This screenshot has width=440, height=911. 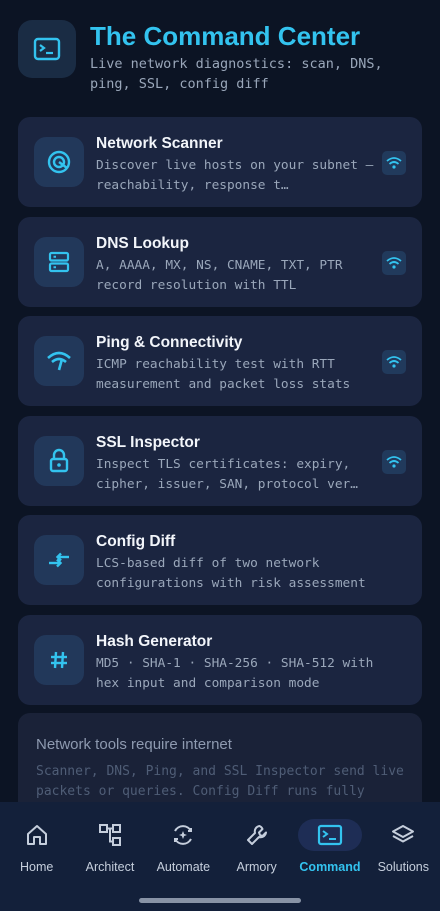 I want to click on nav-label: Home, so click(x=36, y=867).